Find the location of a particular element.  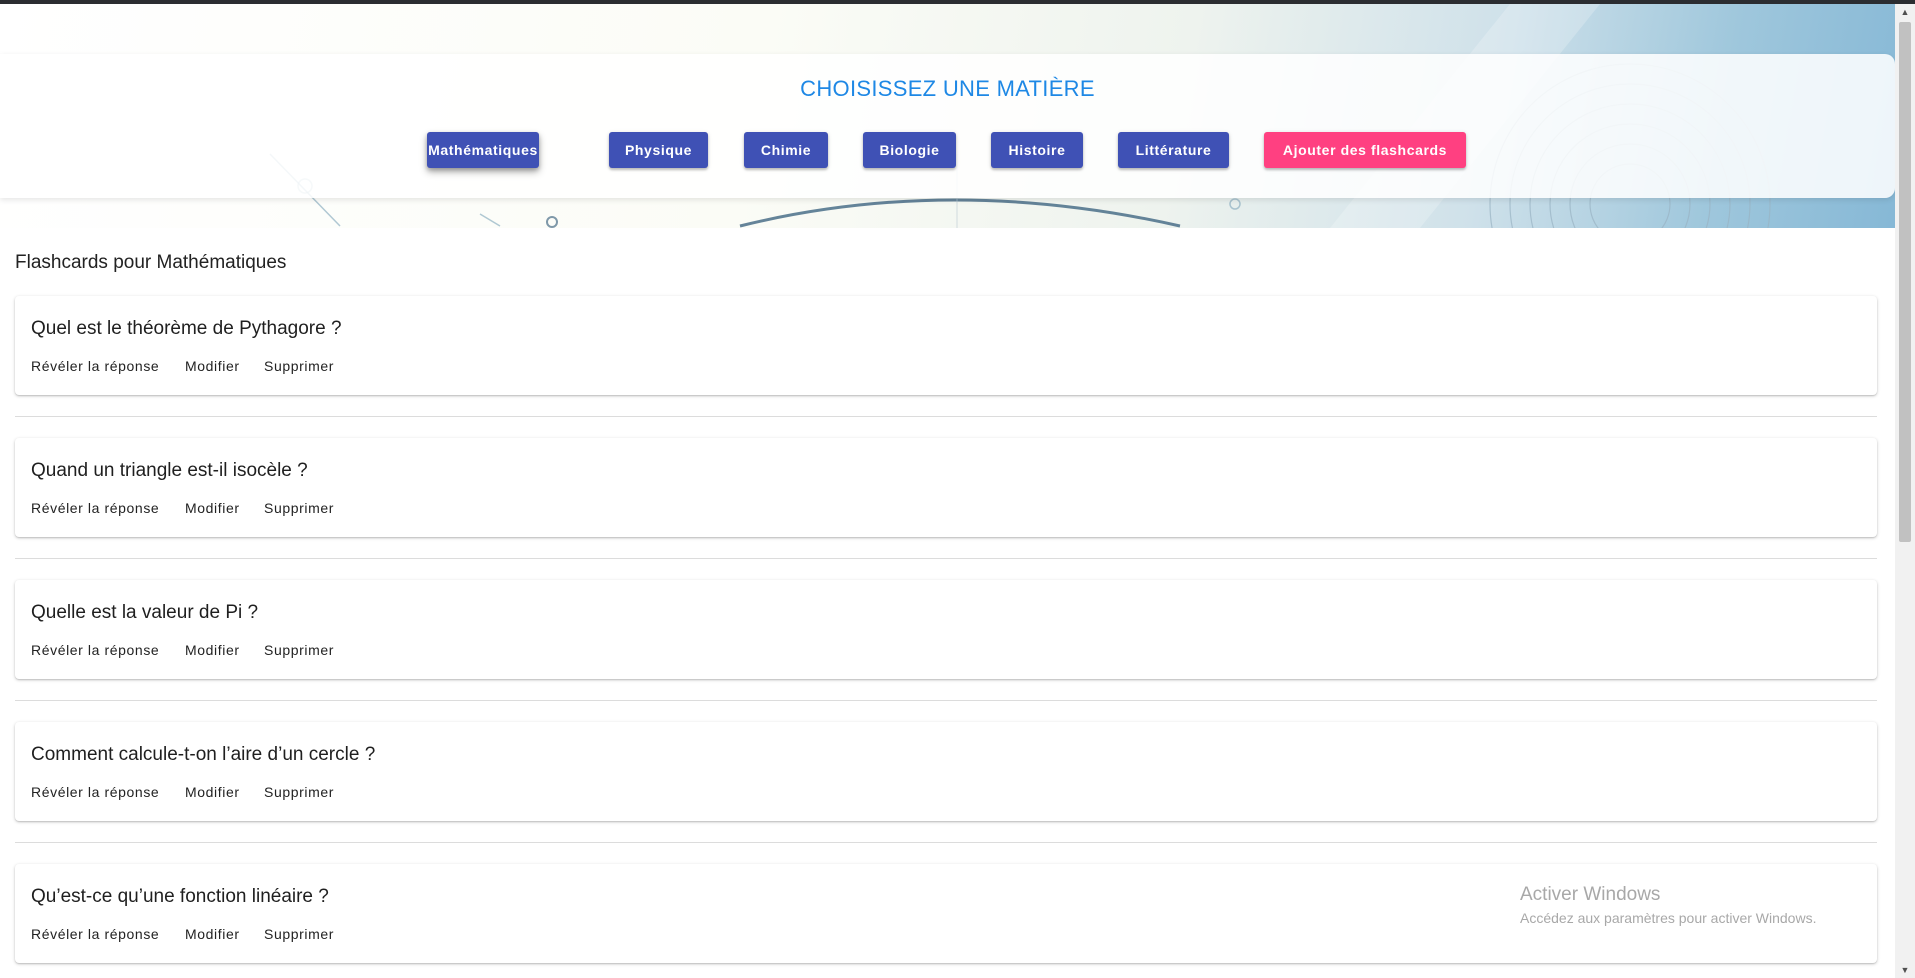

watermark-title: Activer Windows is located at coordinates (1590, 894).